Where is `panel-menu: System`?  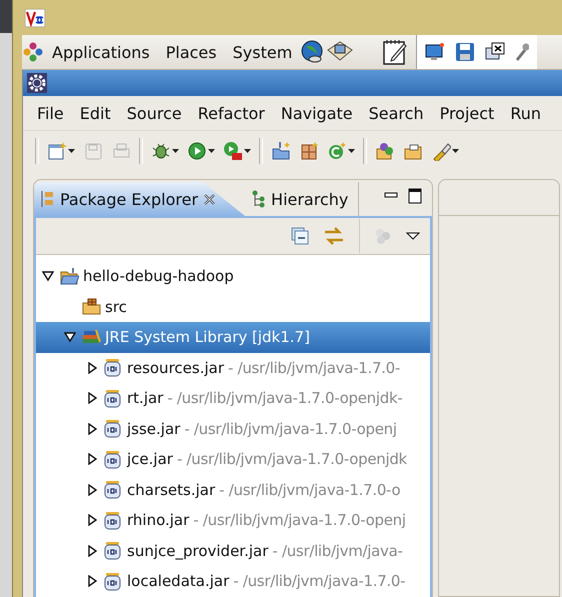
panel-menu: System is located at coordinates (262, 52).